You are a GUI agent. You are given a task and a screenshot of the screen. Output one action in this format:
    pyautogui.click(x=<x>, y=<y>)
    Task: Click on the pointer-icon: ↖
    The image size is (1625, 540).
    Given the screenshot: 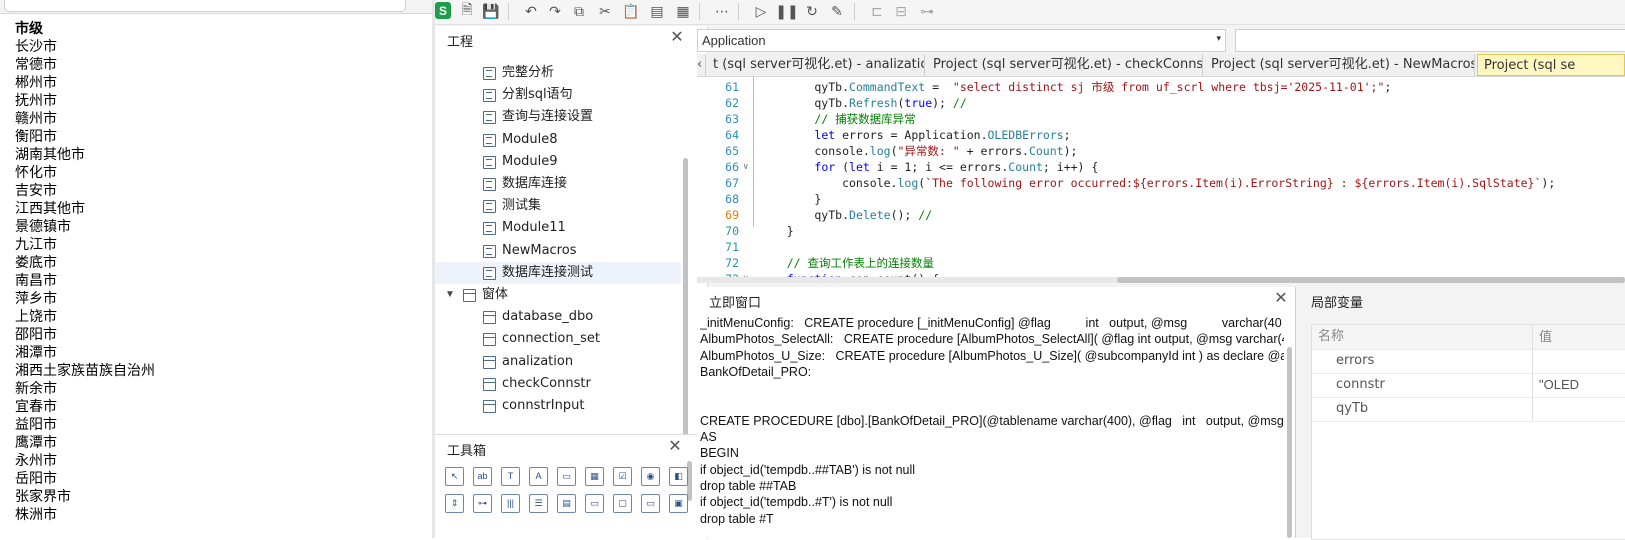 What is the action you would take?
    pyautogui.click(x=454, y=476)
    